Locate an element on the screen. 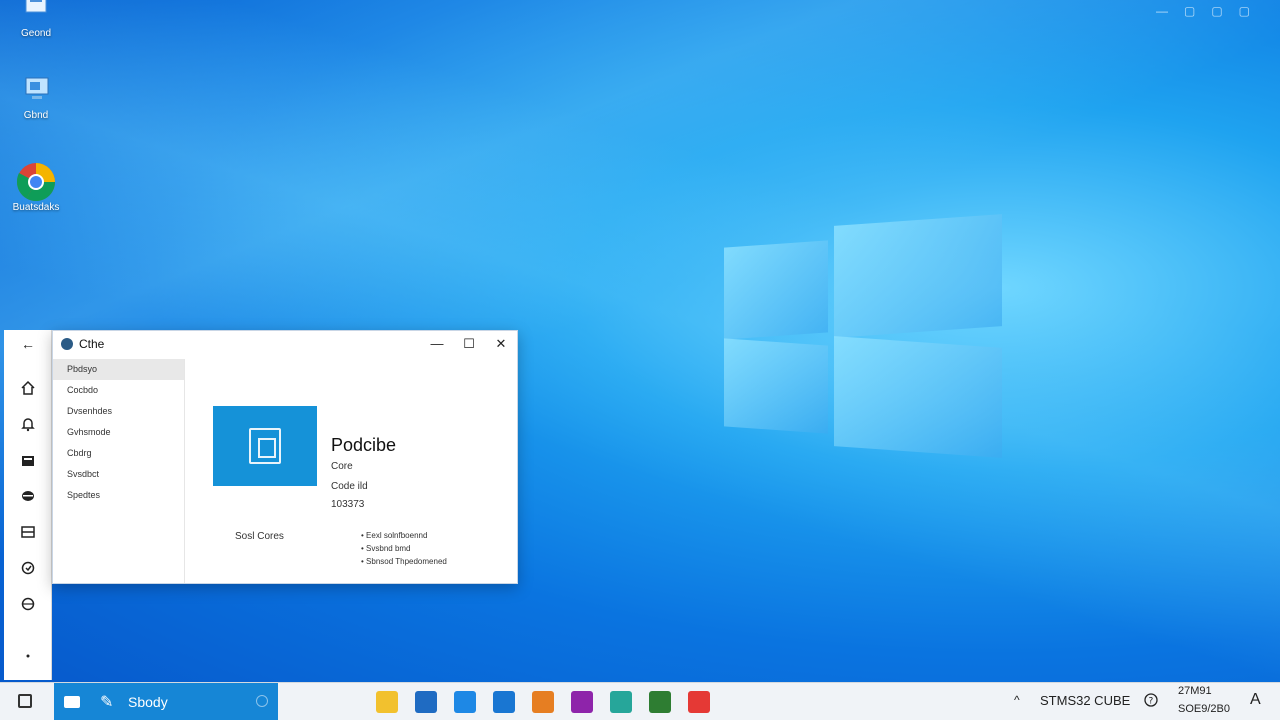 The width and height of the screenshot is (1280, 720). desktop-icon-label: Geond is located at coordinates (36, 33).